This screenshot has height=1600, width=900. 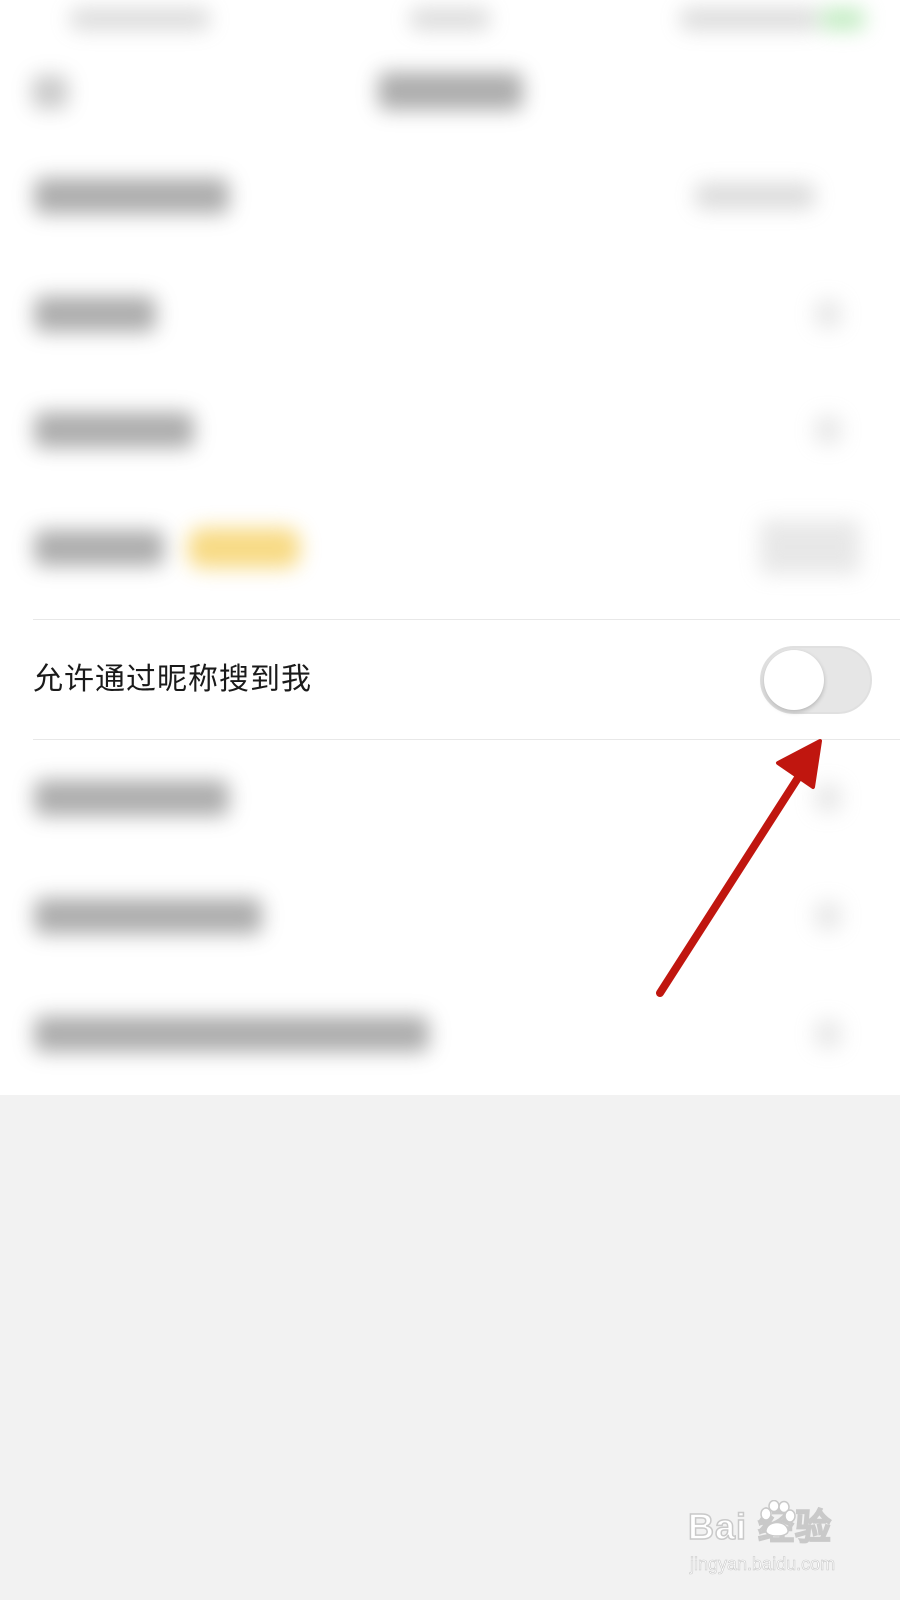 I want to click on baidu-jingyan-watermark: Bai 经验 jingyan.baidu.com, so click(x=782, y=1541).